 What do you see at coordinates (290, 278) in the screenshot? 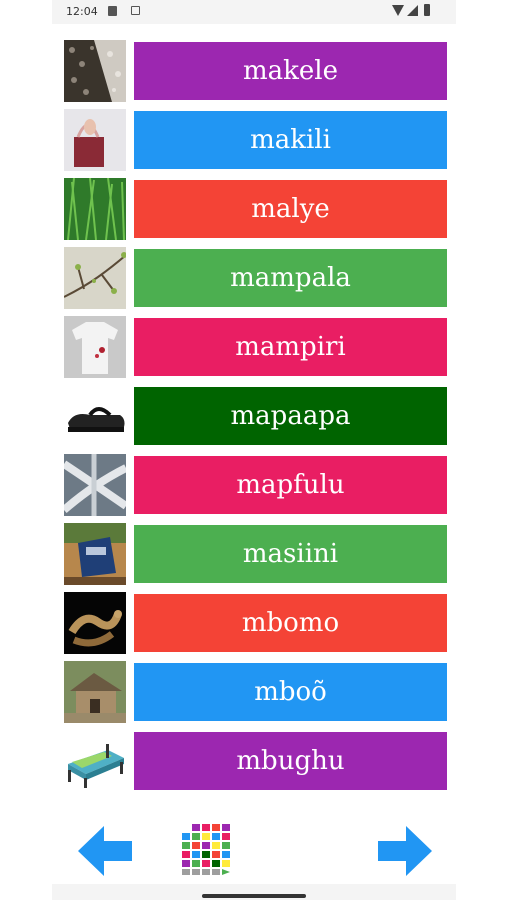
I see `word-button: mampala` at bounding box center [290, 278].